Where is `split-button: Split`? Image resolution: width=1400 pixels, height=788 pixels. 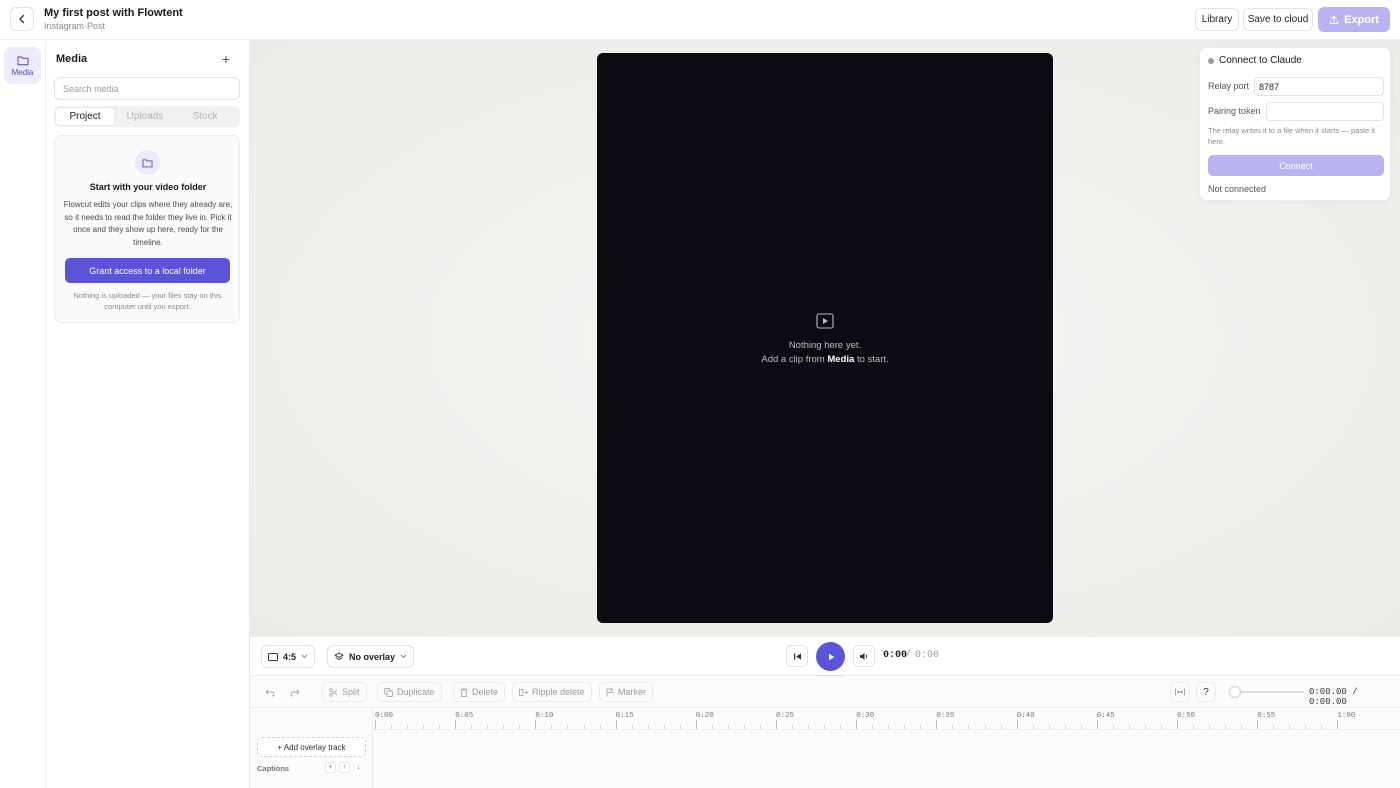 split-button: Split is located at coordinates (344, 692).